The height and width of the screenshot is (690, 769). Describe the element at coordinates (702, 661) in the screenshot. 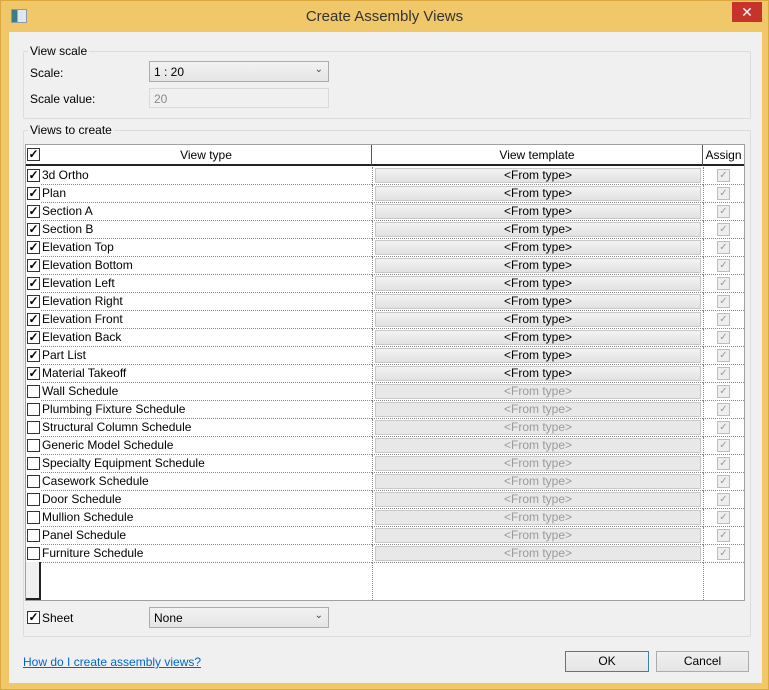

I see `cancel-button: Cancel` at that location.